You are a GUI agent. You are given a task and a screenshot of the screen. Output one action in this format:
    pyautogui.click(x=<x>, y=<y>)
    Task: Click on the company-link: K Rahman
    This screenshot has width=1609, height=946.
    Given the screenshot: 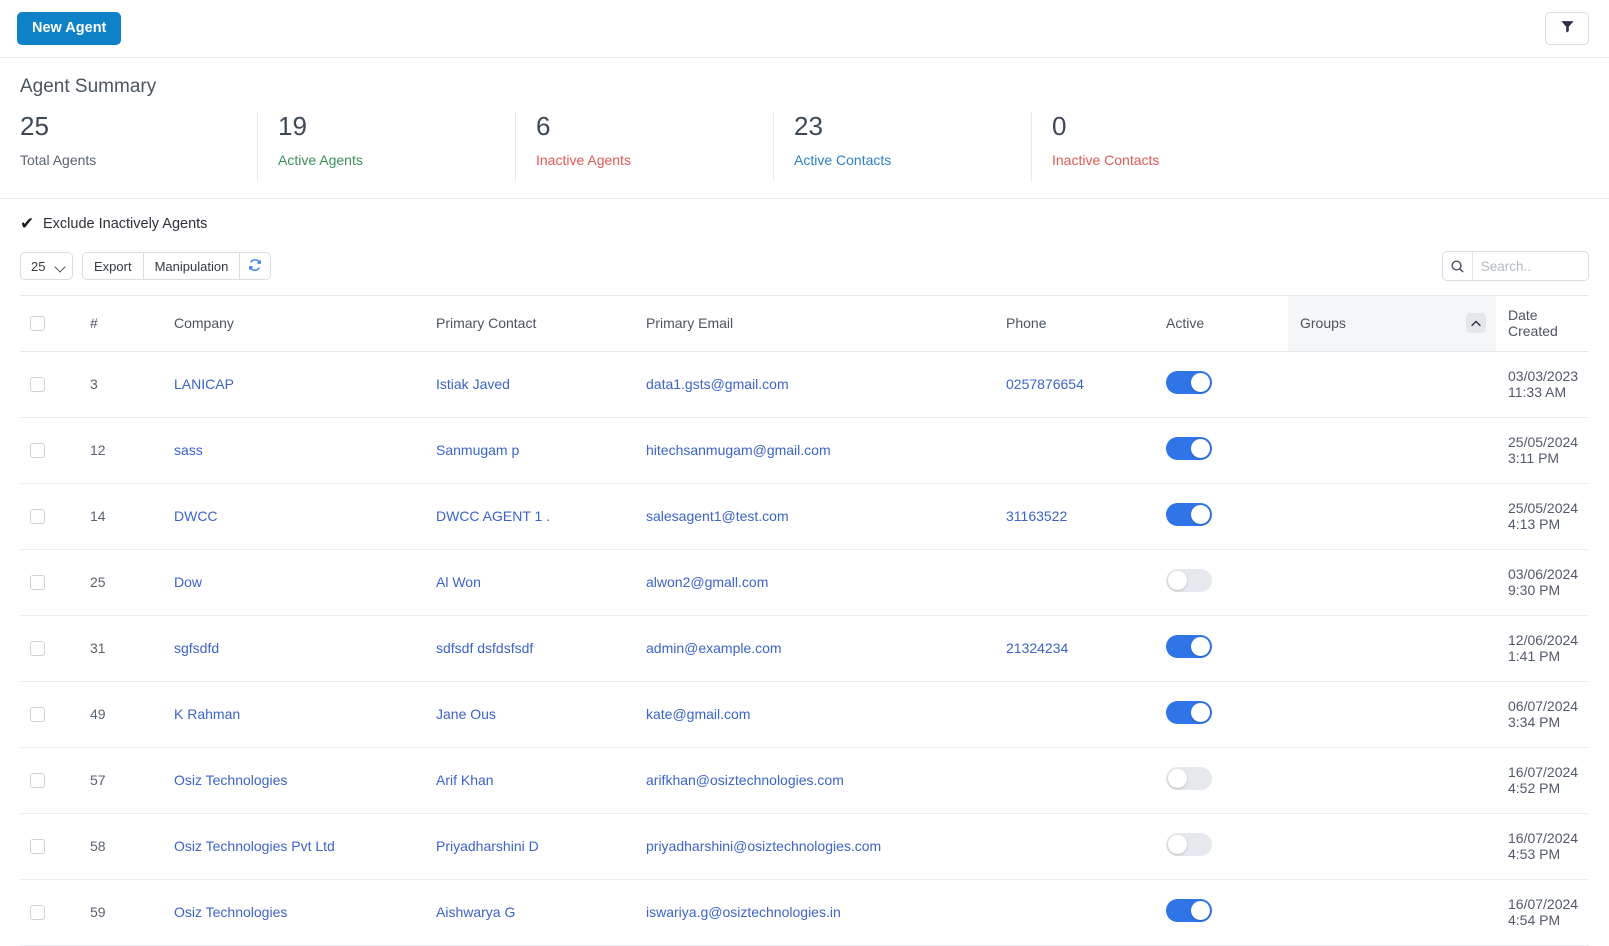 What is the action you would take?
    pyautogui.click(x=207, y=714)
    